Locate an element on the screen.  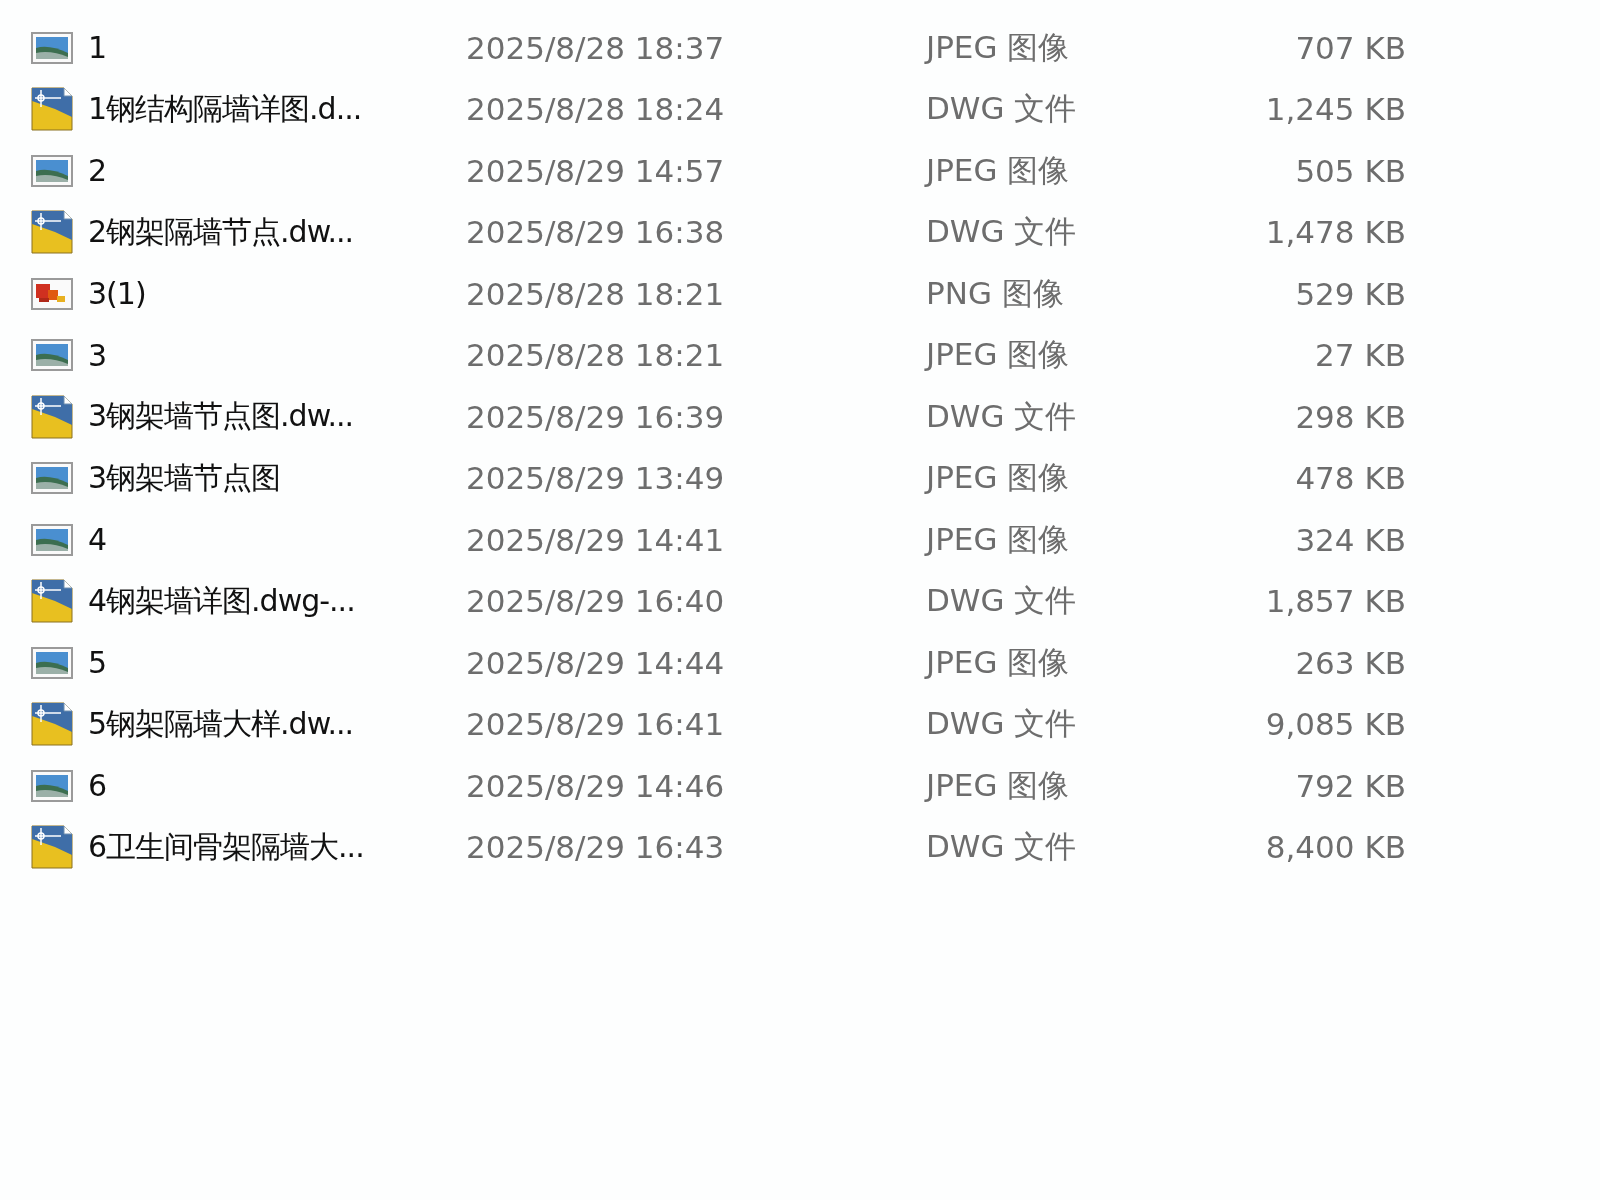
file-size: 505 KB is located at coordinates (1350, 170).